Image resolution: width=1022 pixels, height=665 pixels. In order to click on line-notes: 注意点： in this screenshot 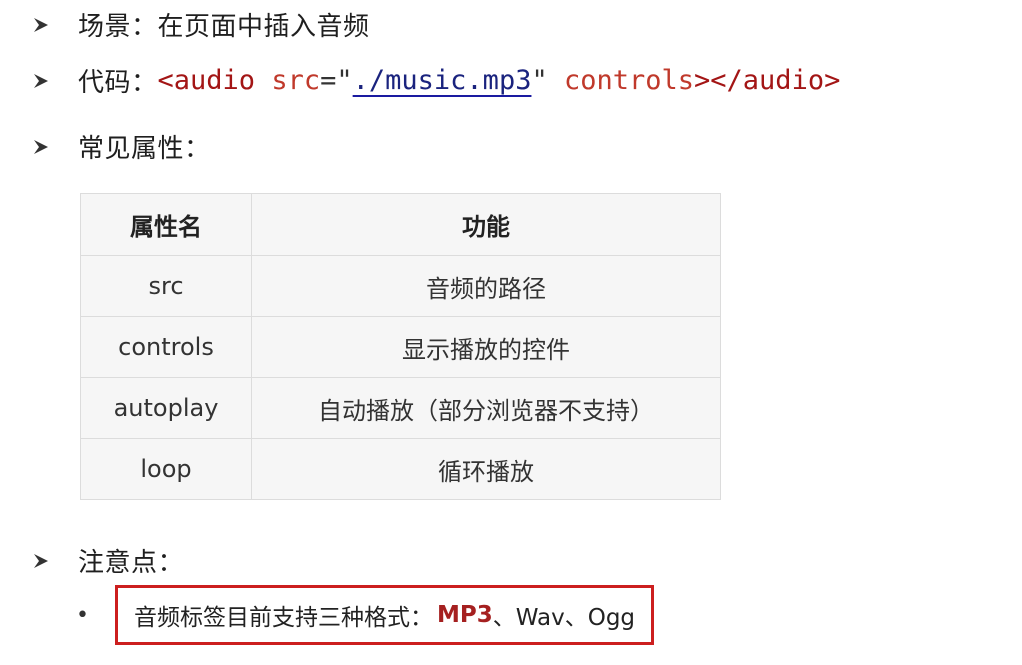, I will do `click(107, 560)`.